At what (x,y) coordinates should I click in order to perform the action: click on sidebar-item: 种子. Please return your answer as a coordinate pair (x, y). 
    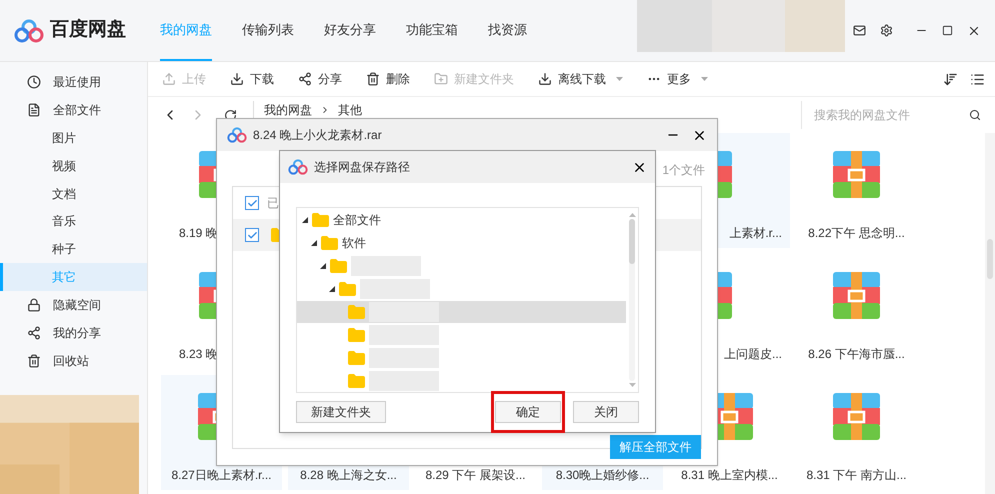
    Looking at the image, I should click on (73, 249).